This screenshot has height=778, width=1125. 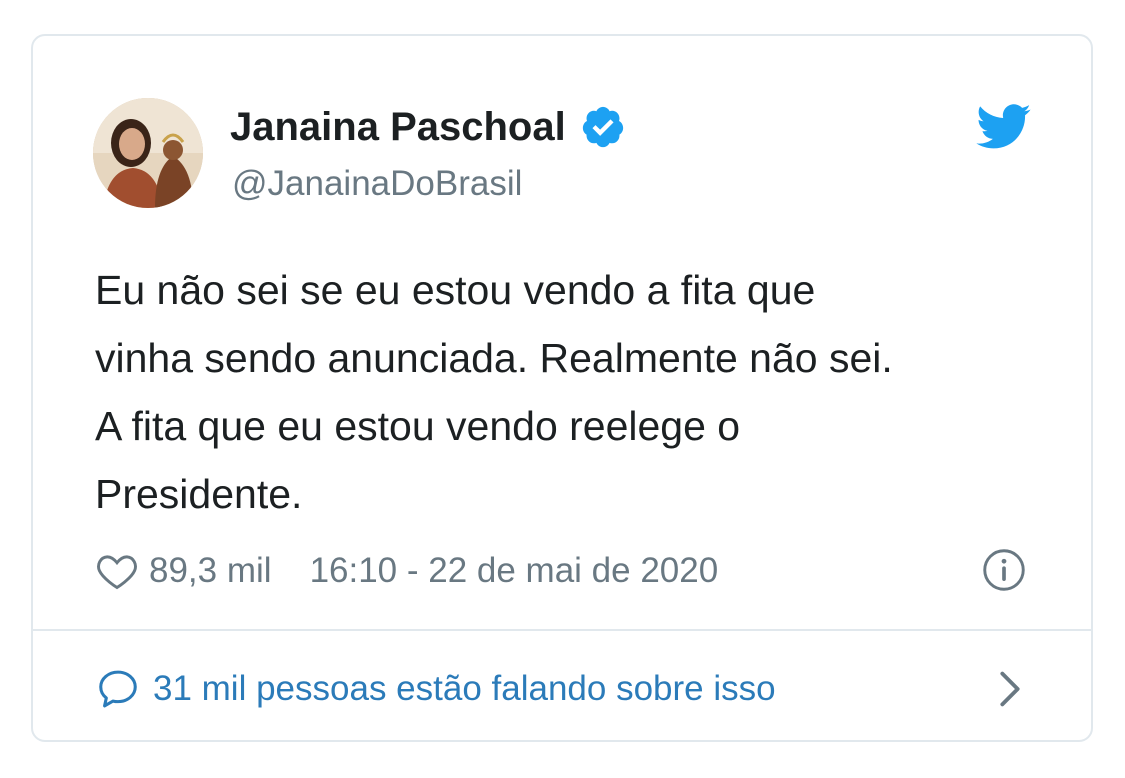 I want to click on avatar-image, so click(x=148, y=153).